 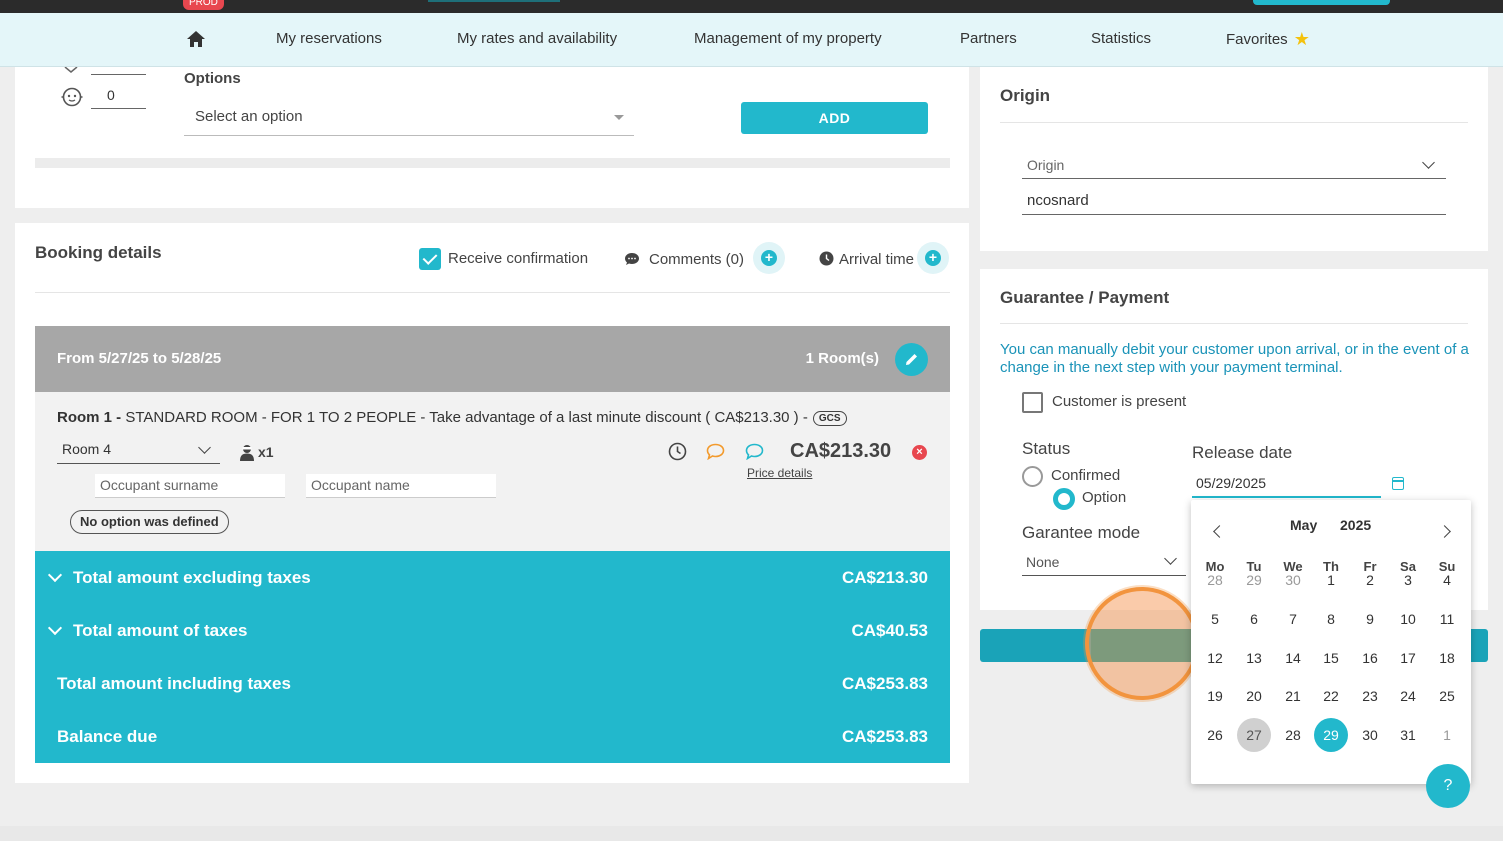 What do you see at coordinates (1370, 619) in the screenshot?
I see `calendar-day: 9` at bounding box center [1370, 619].